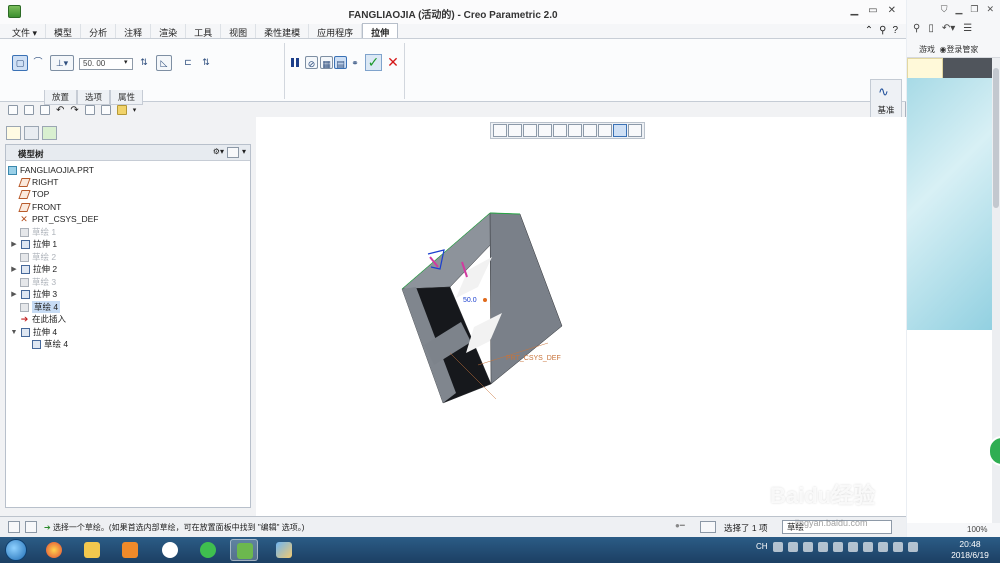 This screenshot has height=563, width=1000. I want to click on detached-preview-button: ▤, so click(340, 62).